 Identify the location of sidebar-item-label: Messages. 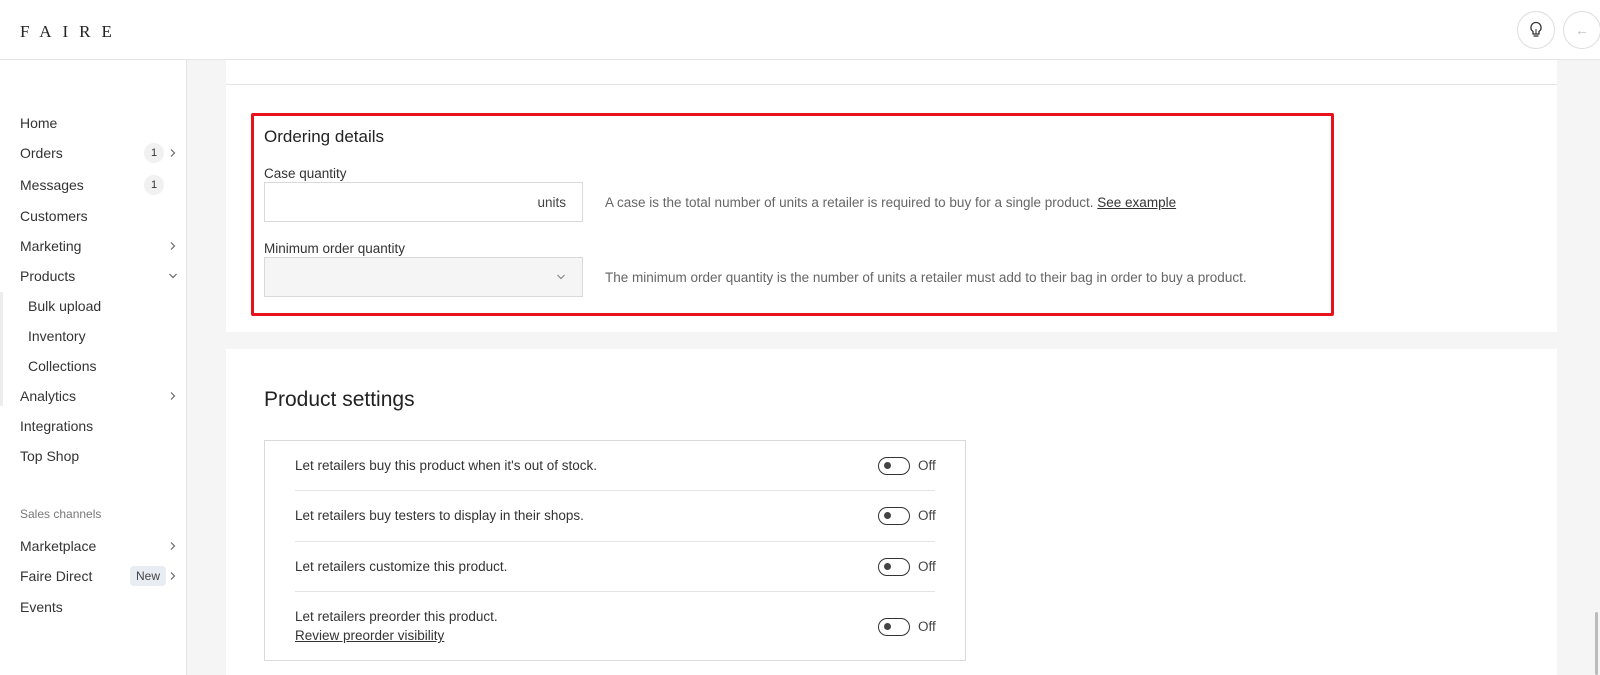
(52, 185).